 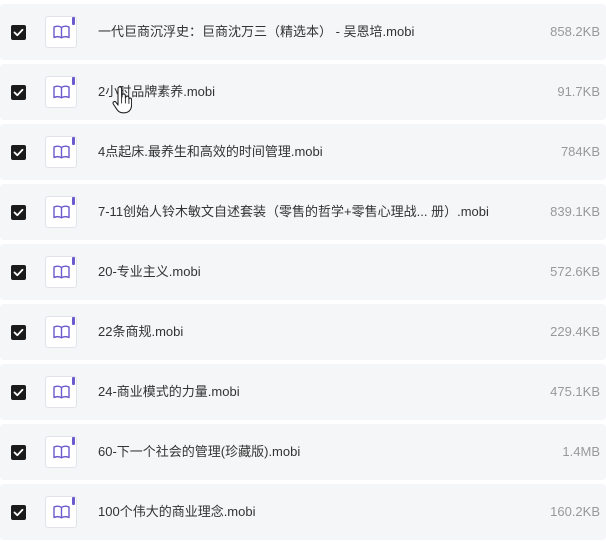 What do you see at coordinates (140, 332) in the screenshot?
I see `file-name: 22条商规.mobi` at bounding box center [140, 332].